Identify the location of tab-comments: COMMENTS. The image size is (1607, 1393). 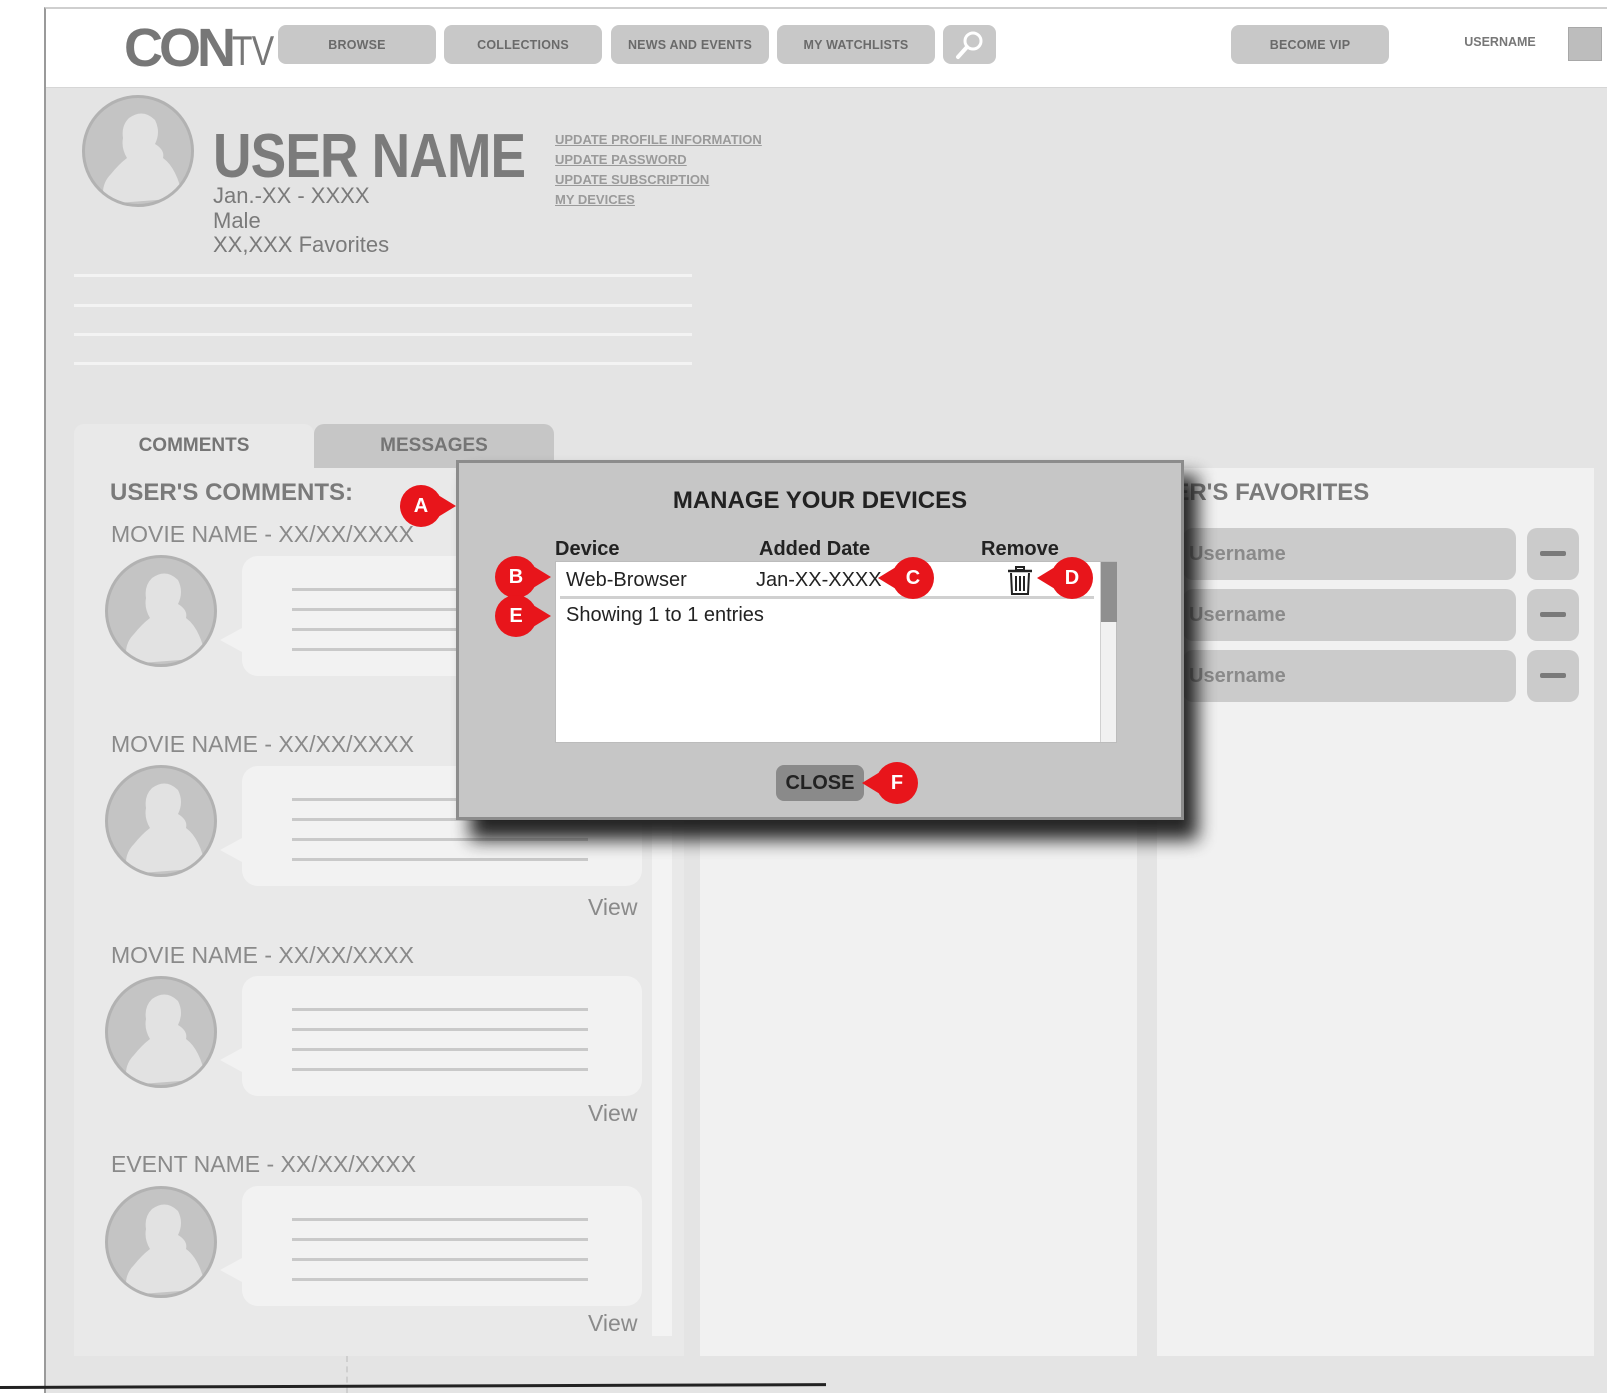
(194, 446).